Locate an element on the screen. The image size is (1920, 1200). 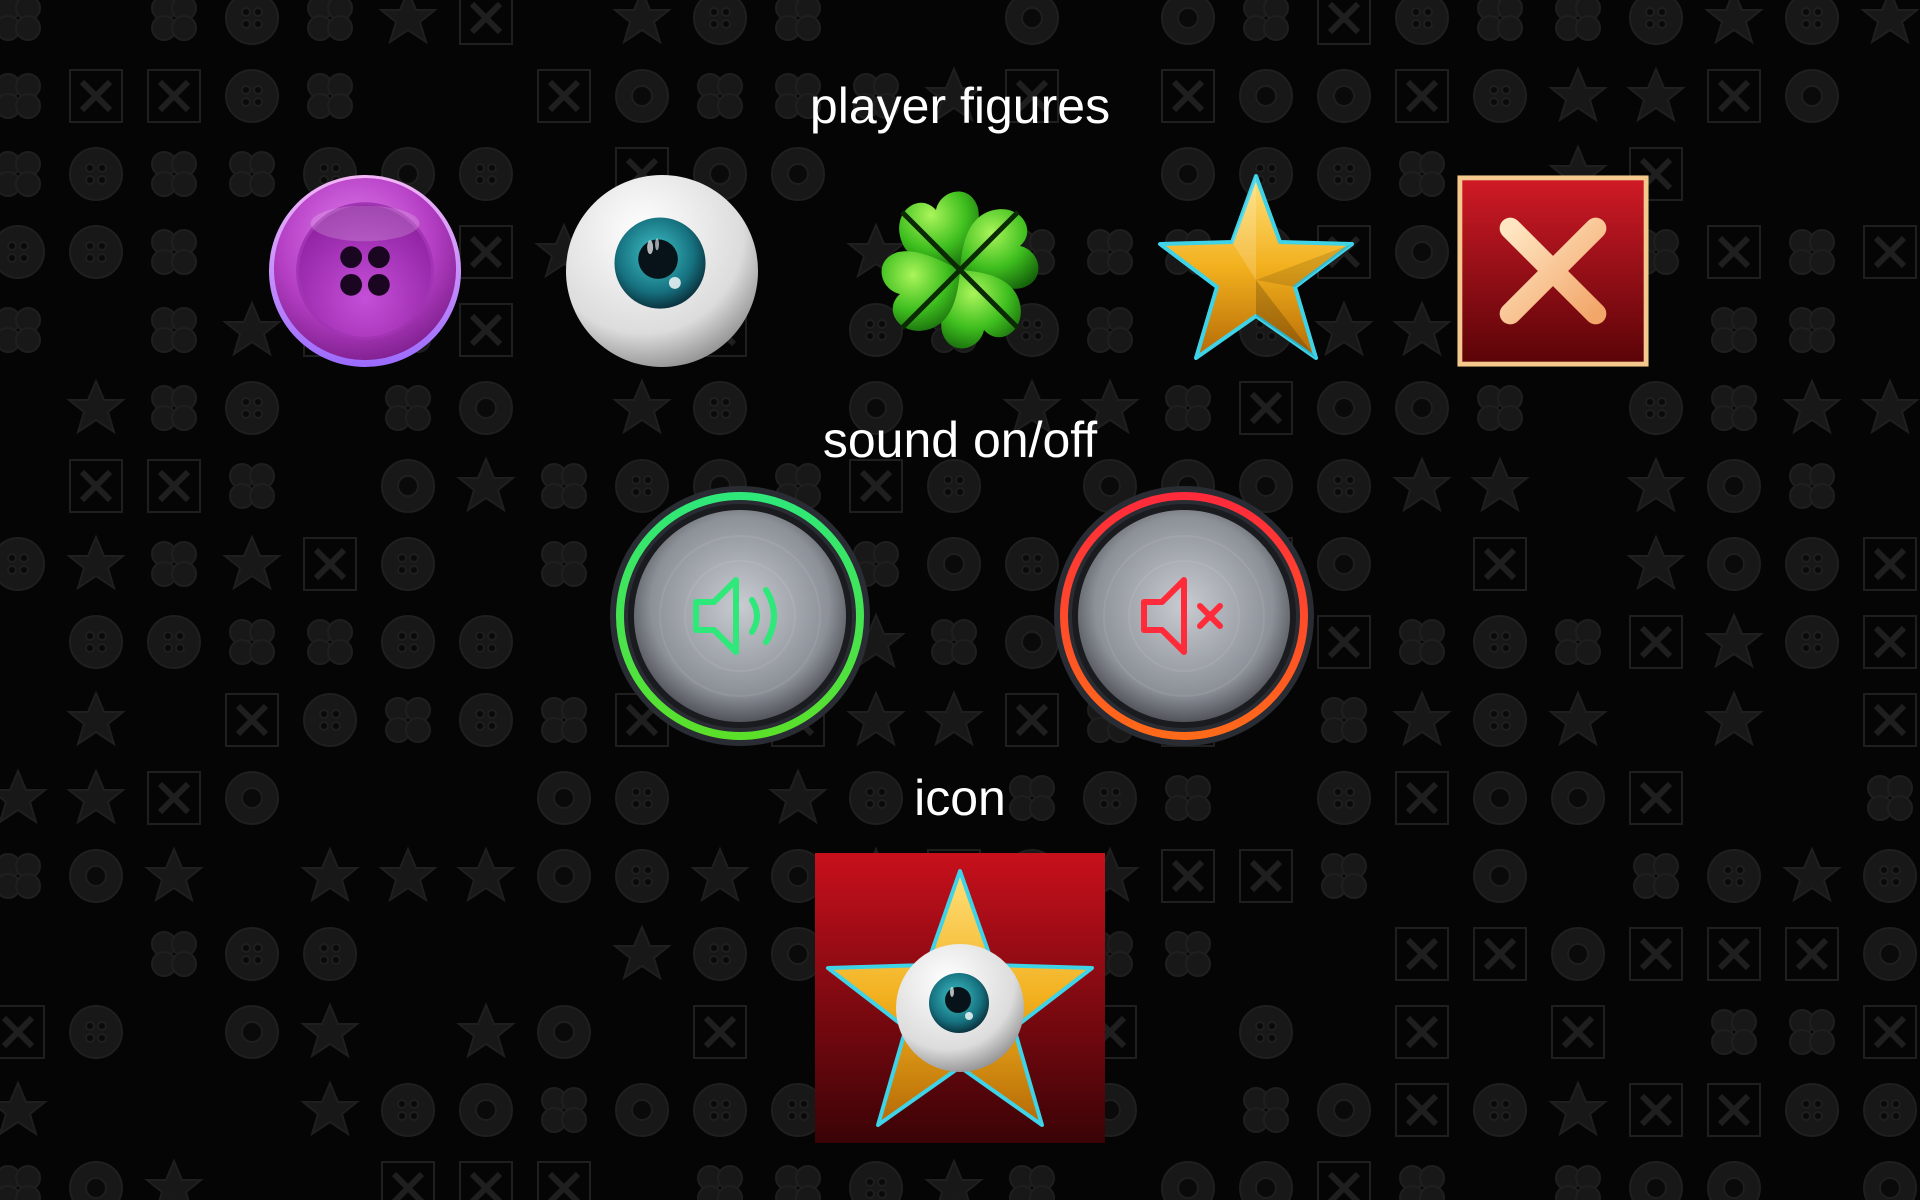
cross-icon is located at coordinates (1553, 271).